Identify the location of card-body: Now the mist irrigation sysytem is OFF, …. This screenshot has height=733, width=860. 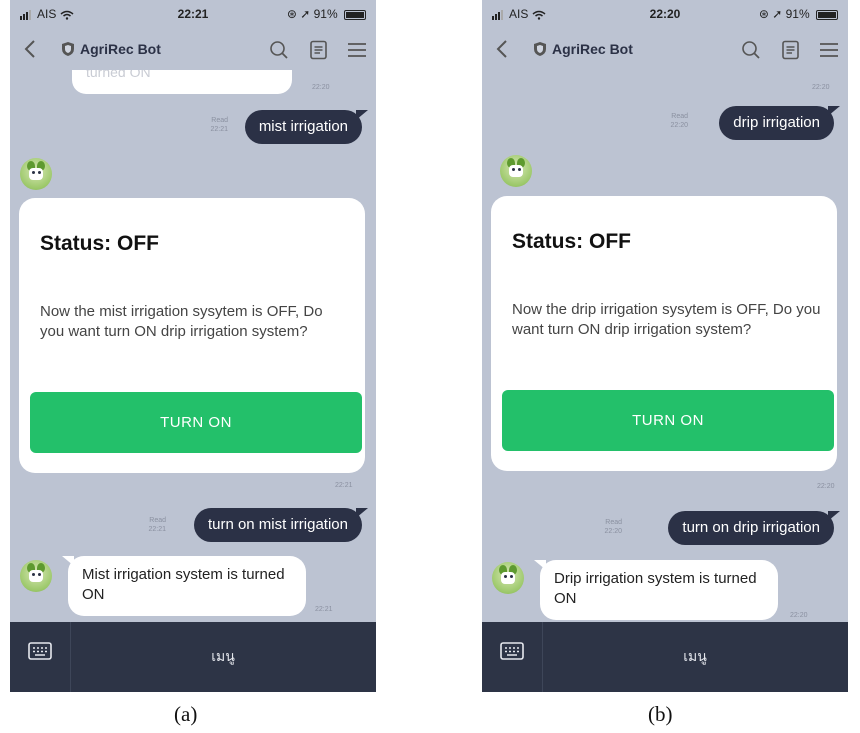
(181, 321).